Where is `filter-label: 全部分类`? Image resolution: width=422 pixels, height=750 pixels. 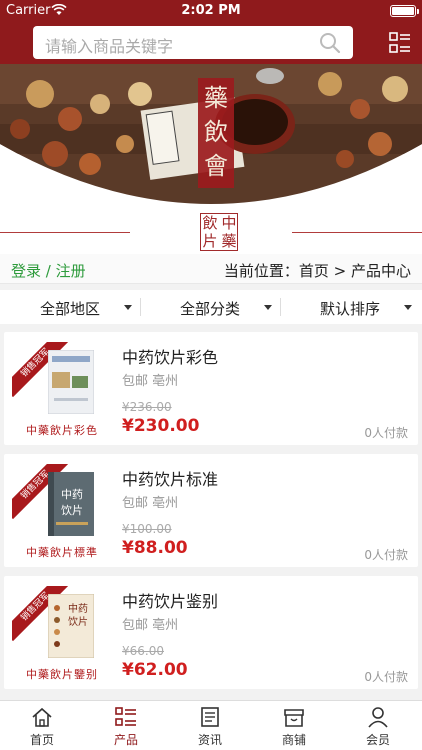 filter-label: 全部分类 is located at coordinates (210, 309).